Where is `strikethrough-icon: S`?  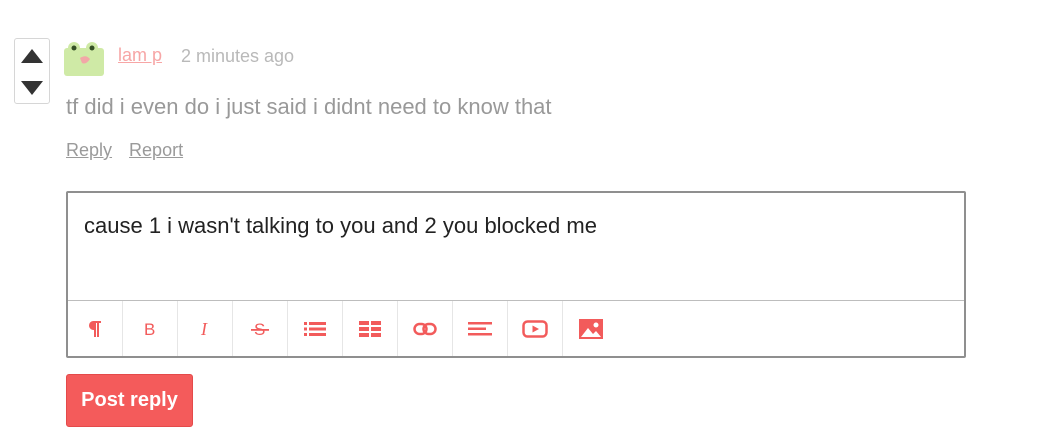 strikethrough-icon: S is located at coordinates (260, 329).